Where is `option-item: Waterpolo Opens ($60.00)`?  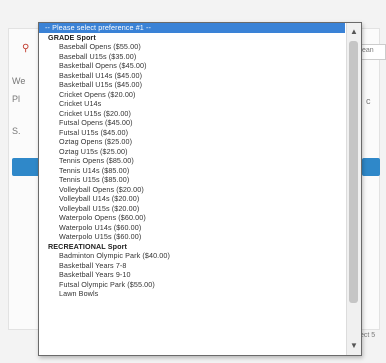
option-item: Waterpolo Opens ($60.00) is located at coordinates (192, 218).